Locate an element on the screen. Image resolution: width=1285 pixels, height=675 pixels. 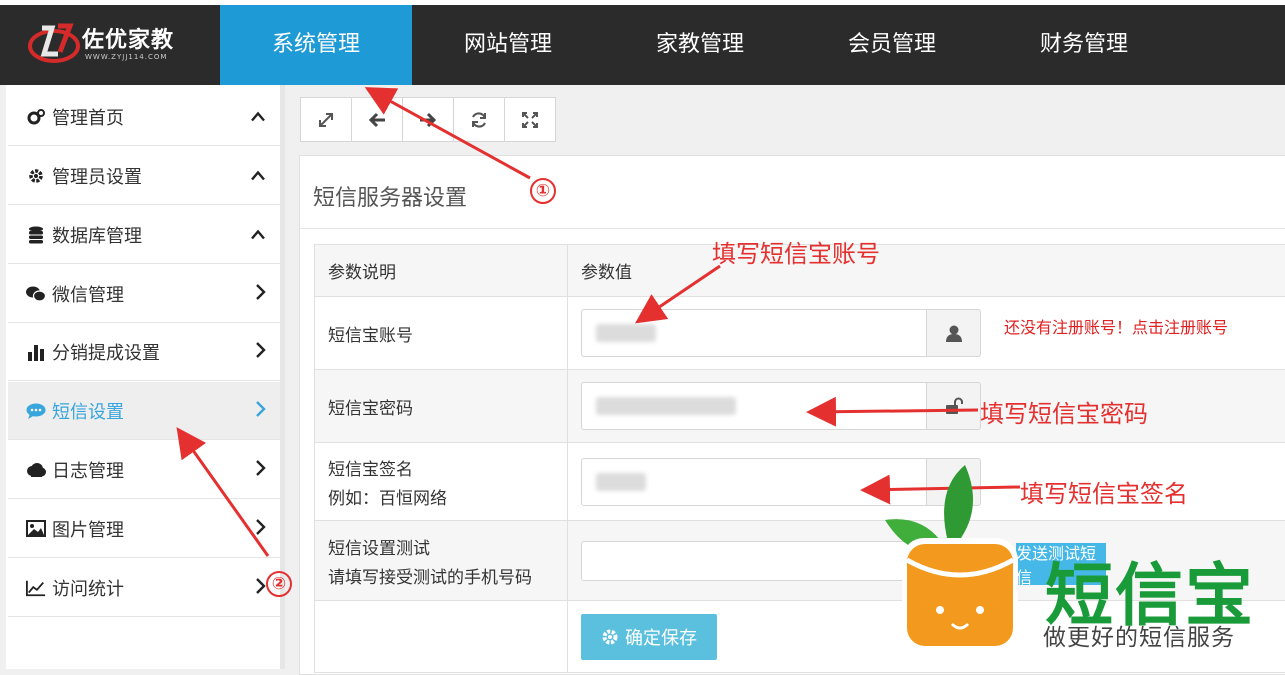
panel-title: 短信服务器设置 is located at coordinates (390, 196).